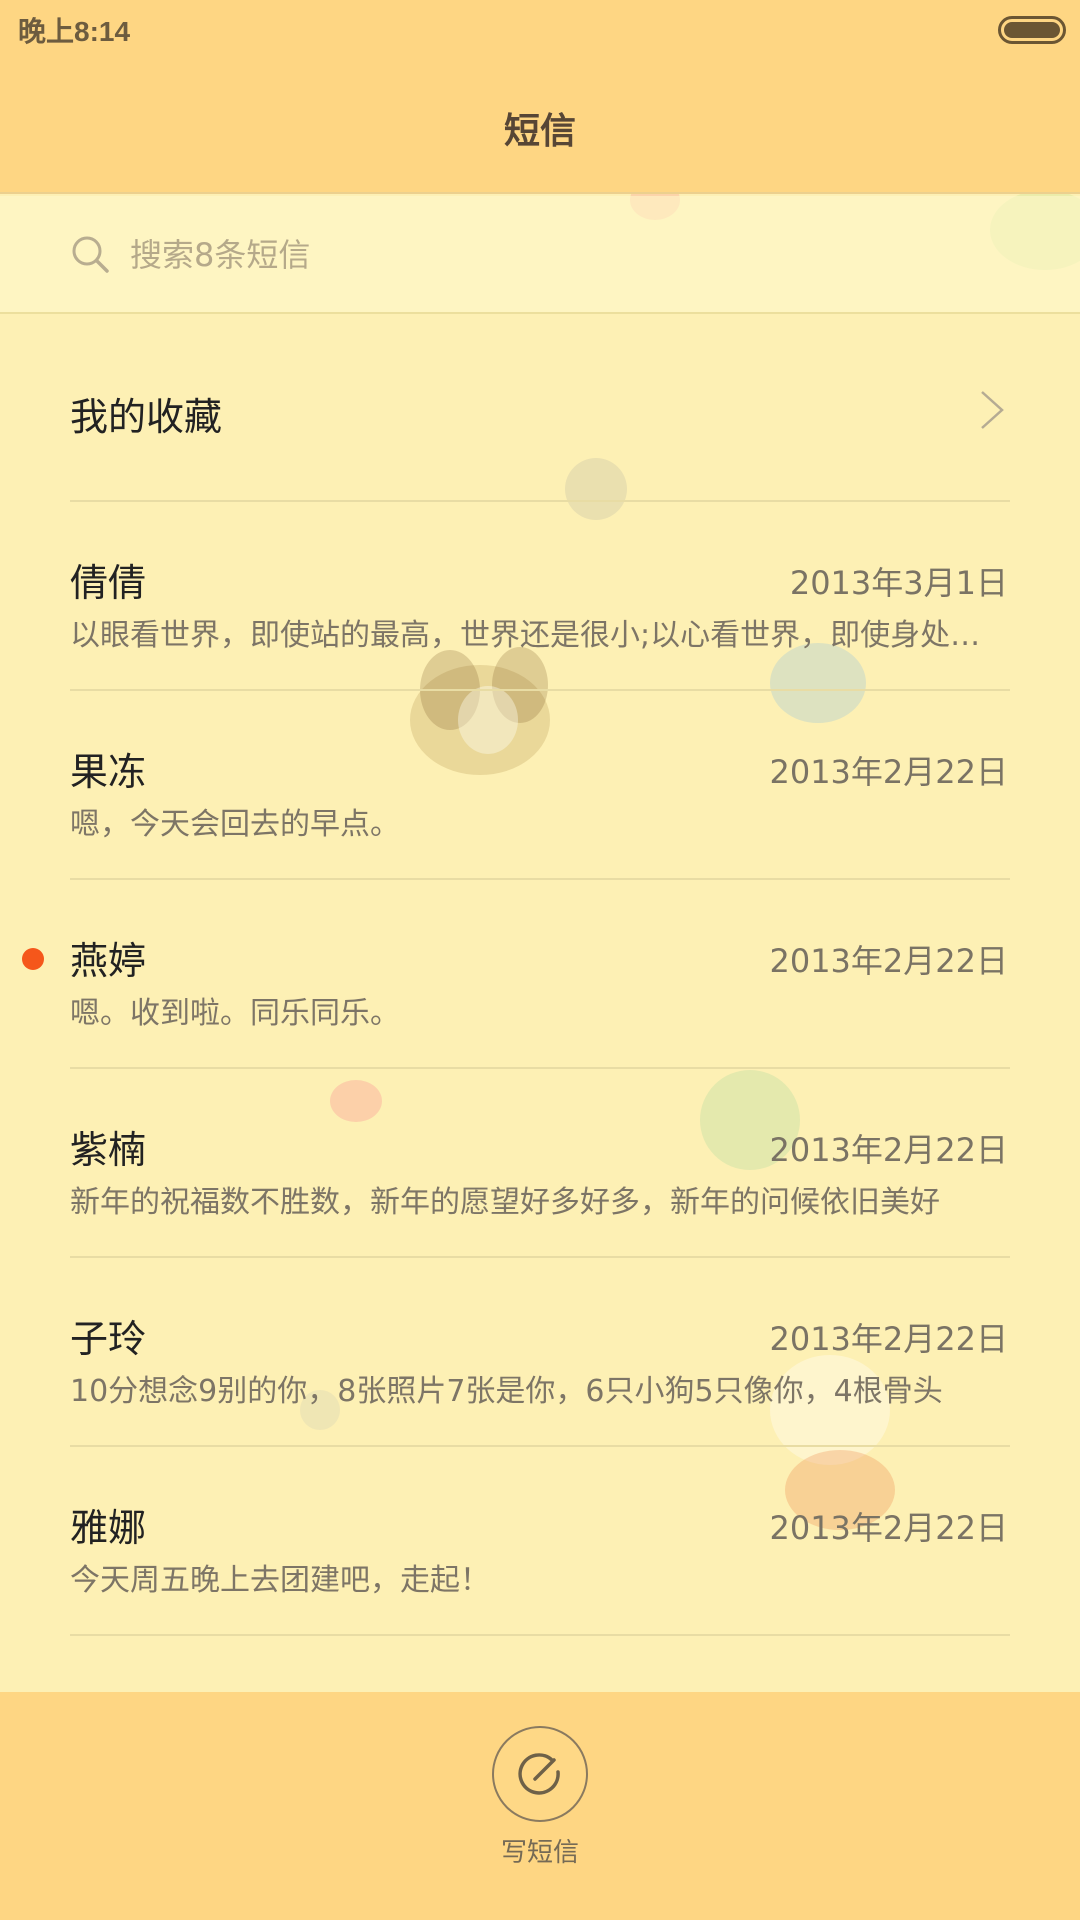  What do you see at coordinates (505, 1202) in the screenshot?
I see `message-preview: 新年的祝福数不胜数，新年的愿望好多好多，新年的问候依旧美好` at bounding box center [505, 1202].